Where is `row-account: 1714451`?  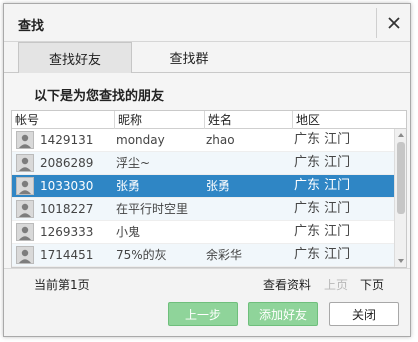
row-account: 1714451 is located at coordinates (67, 255).